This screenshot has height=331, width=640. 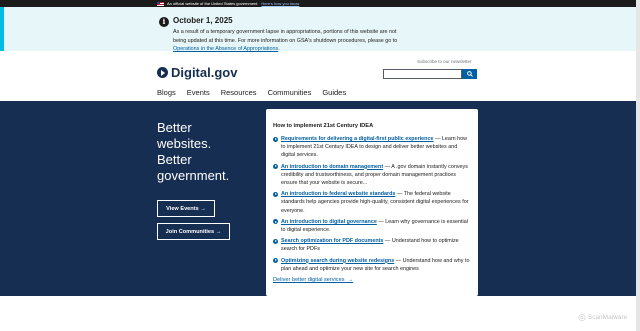 What do you see at coordinates (162, 72) in the screenshot?
I see `play-logo-icon` at bounding box center [162, 72].